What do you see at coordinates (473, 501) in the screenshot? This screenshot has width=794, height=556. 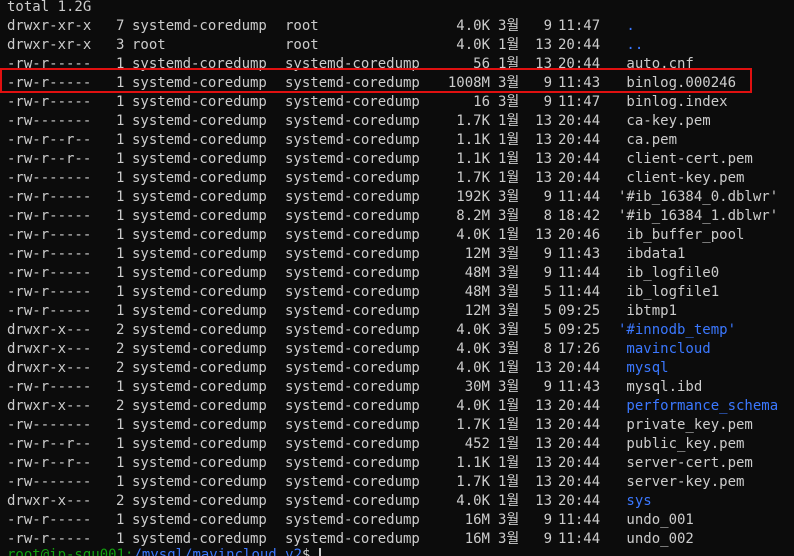 I see `file-size: 4.0K` at bounding box center [473, 501].